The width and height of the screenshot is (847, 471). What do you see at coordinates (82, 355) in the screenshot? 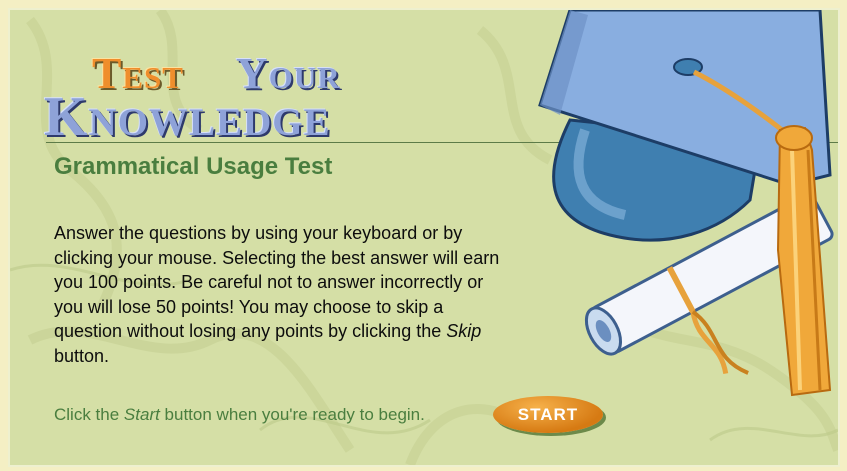
I see `instructions-part2: button.` at bounding box center [82, 355].